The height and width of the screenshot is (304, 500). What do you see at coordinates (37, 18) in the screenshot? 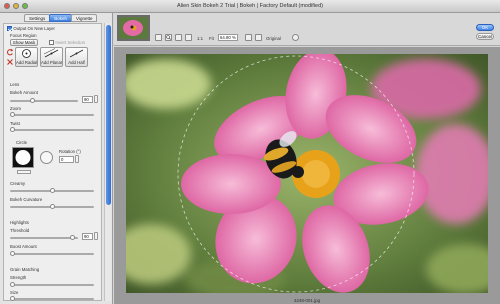
I see `tab-settings: Settings` at bounding box center [37, 18].